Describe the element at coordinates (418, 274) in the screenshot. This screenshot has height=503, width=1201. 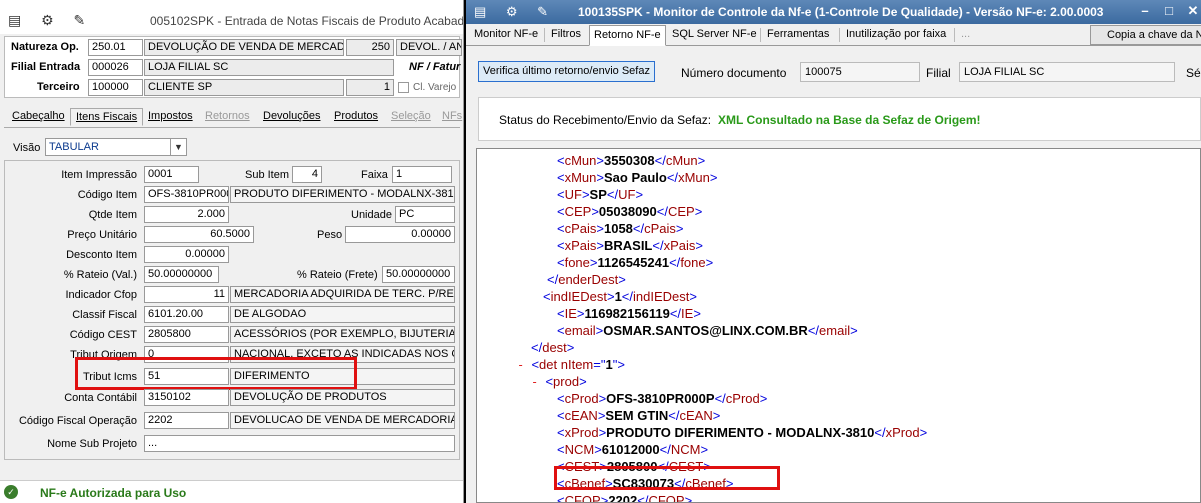
I see `rateio-frete-field: 50.00000000` at that location.